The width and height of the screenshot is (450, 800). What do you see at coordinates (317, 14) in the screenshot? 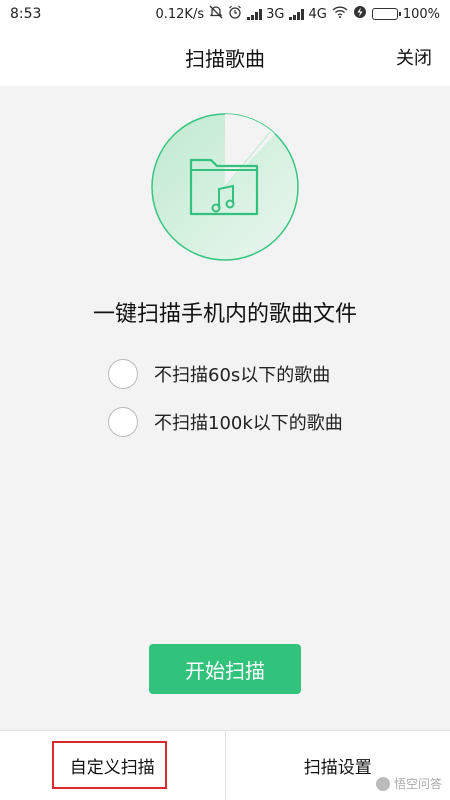
I see `network-4g-label: 4G` at bounding box center [317, 14].